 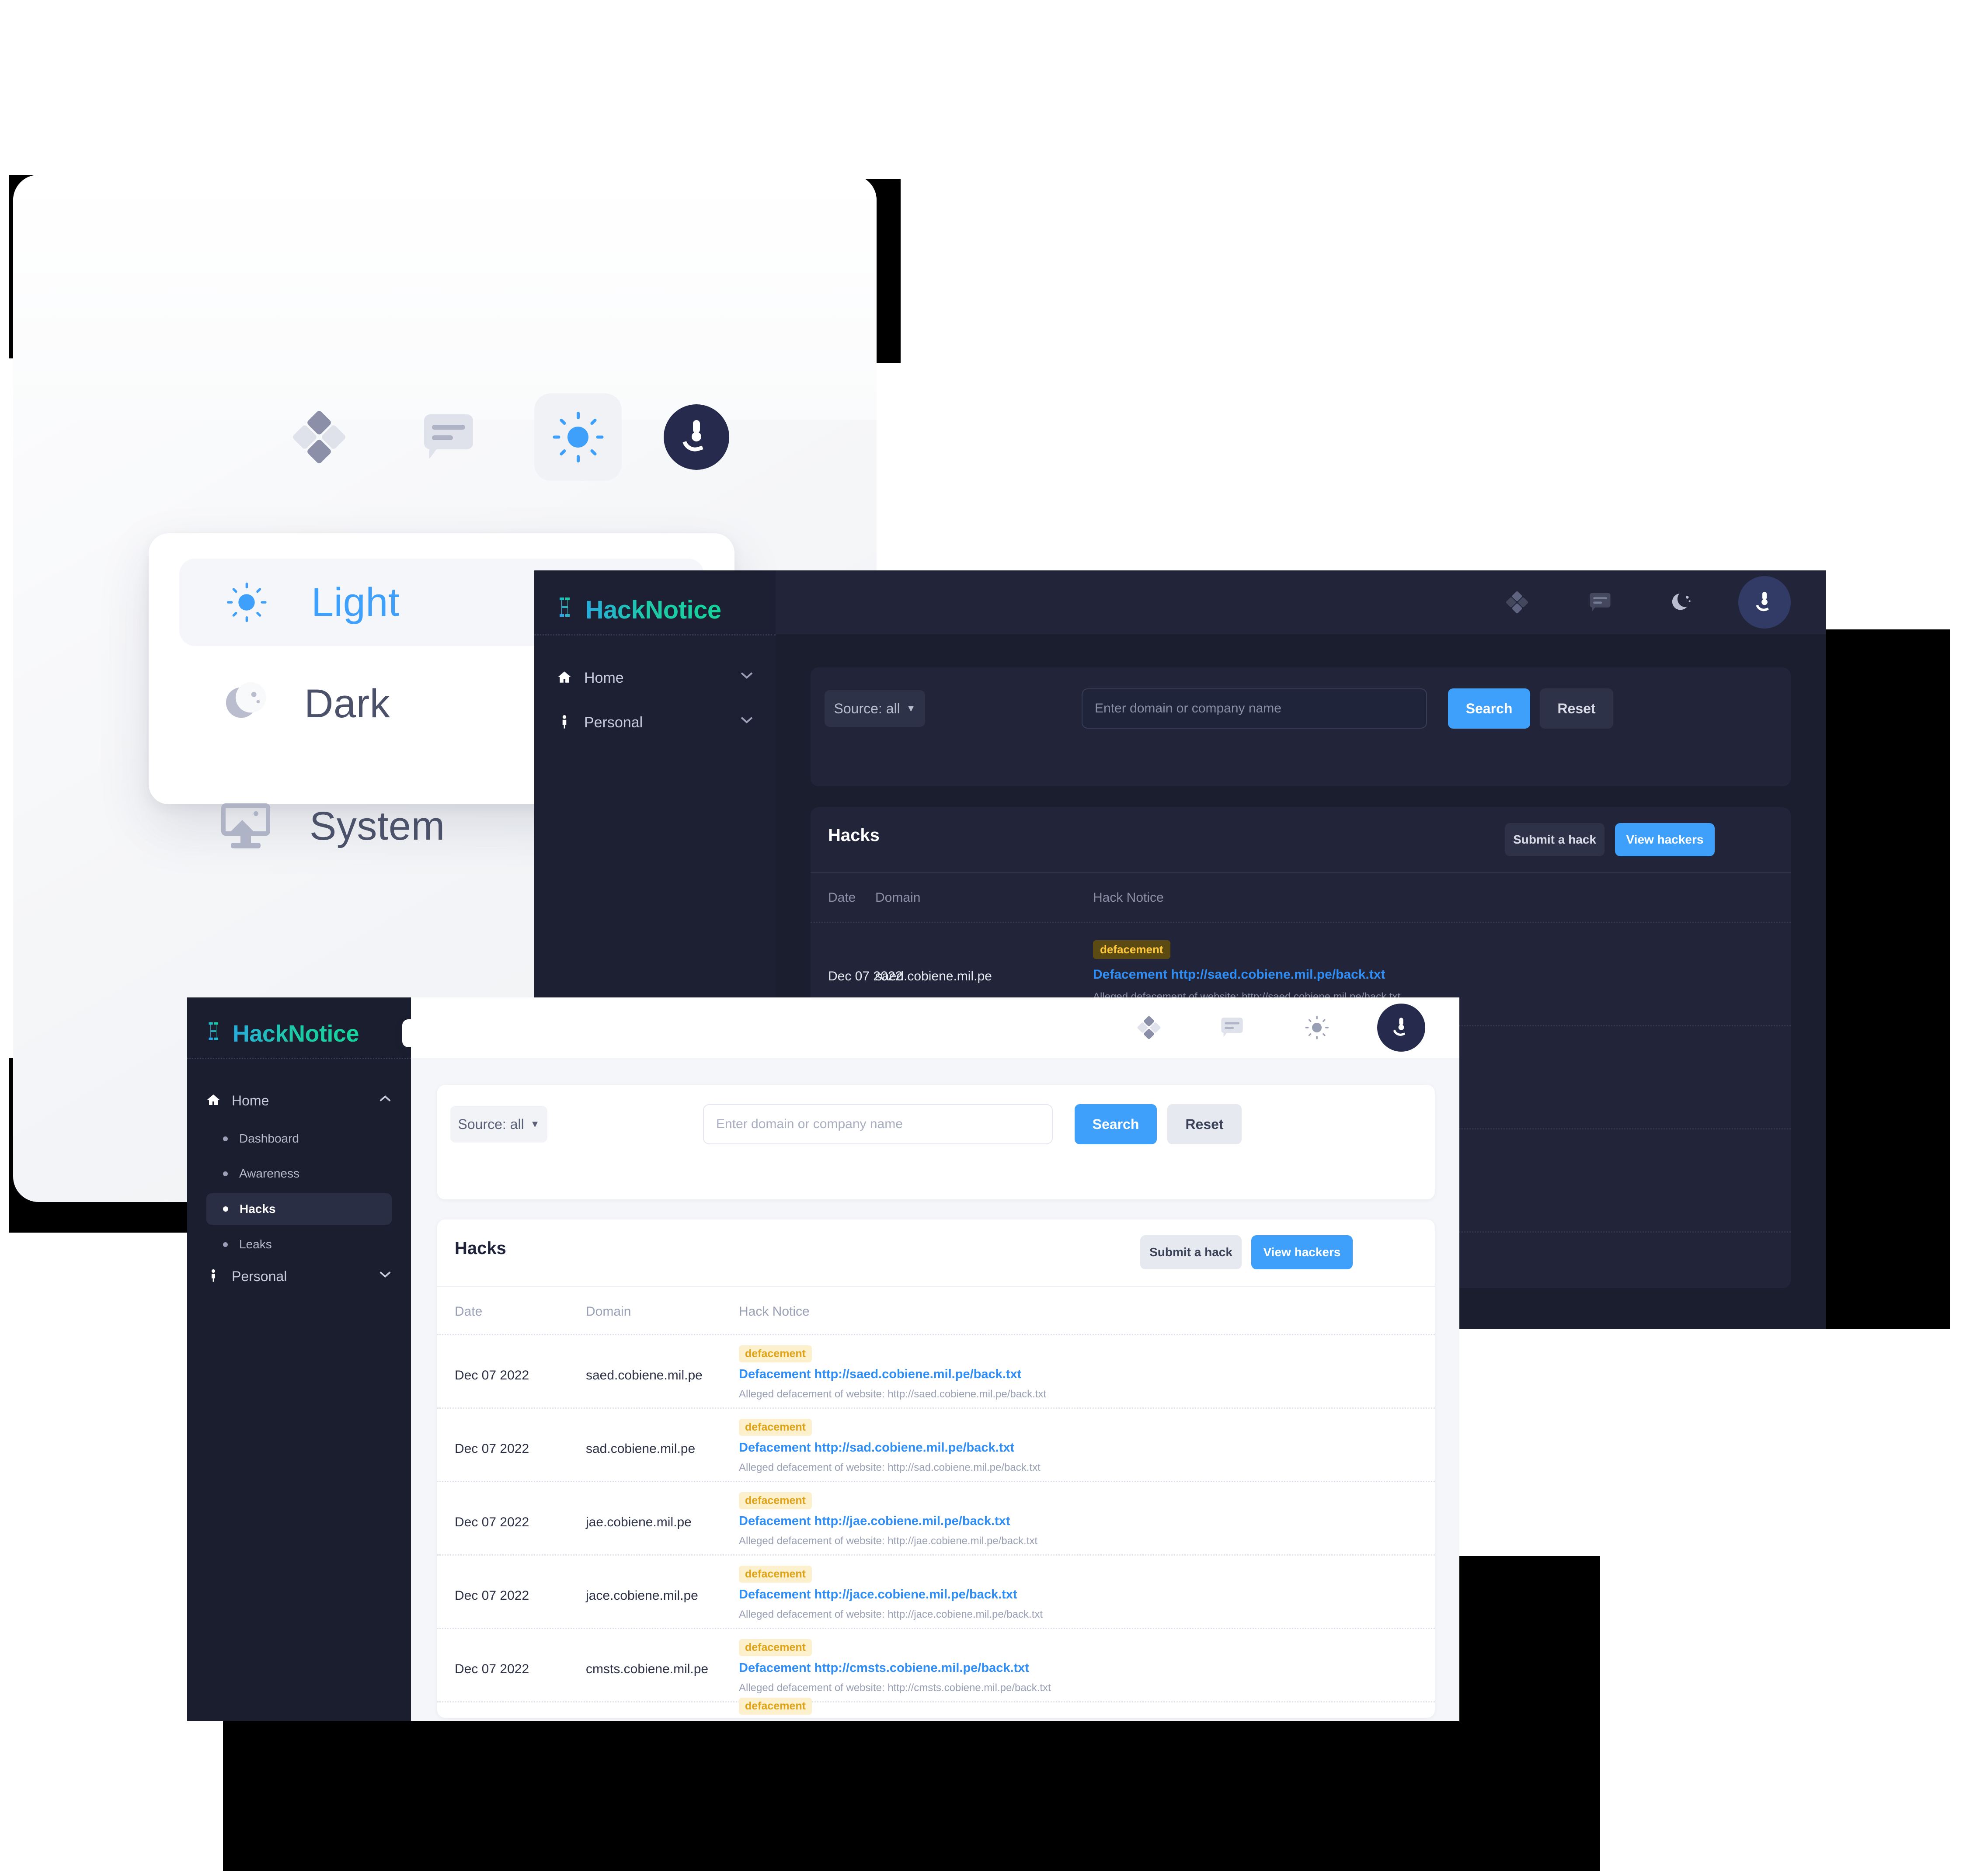 I want to click on theme-picker-topbar, so click(x=445, y=297).